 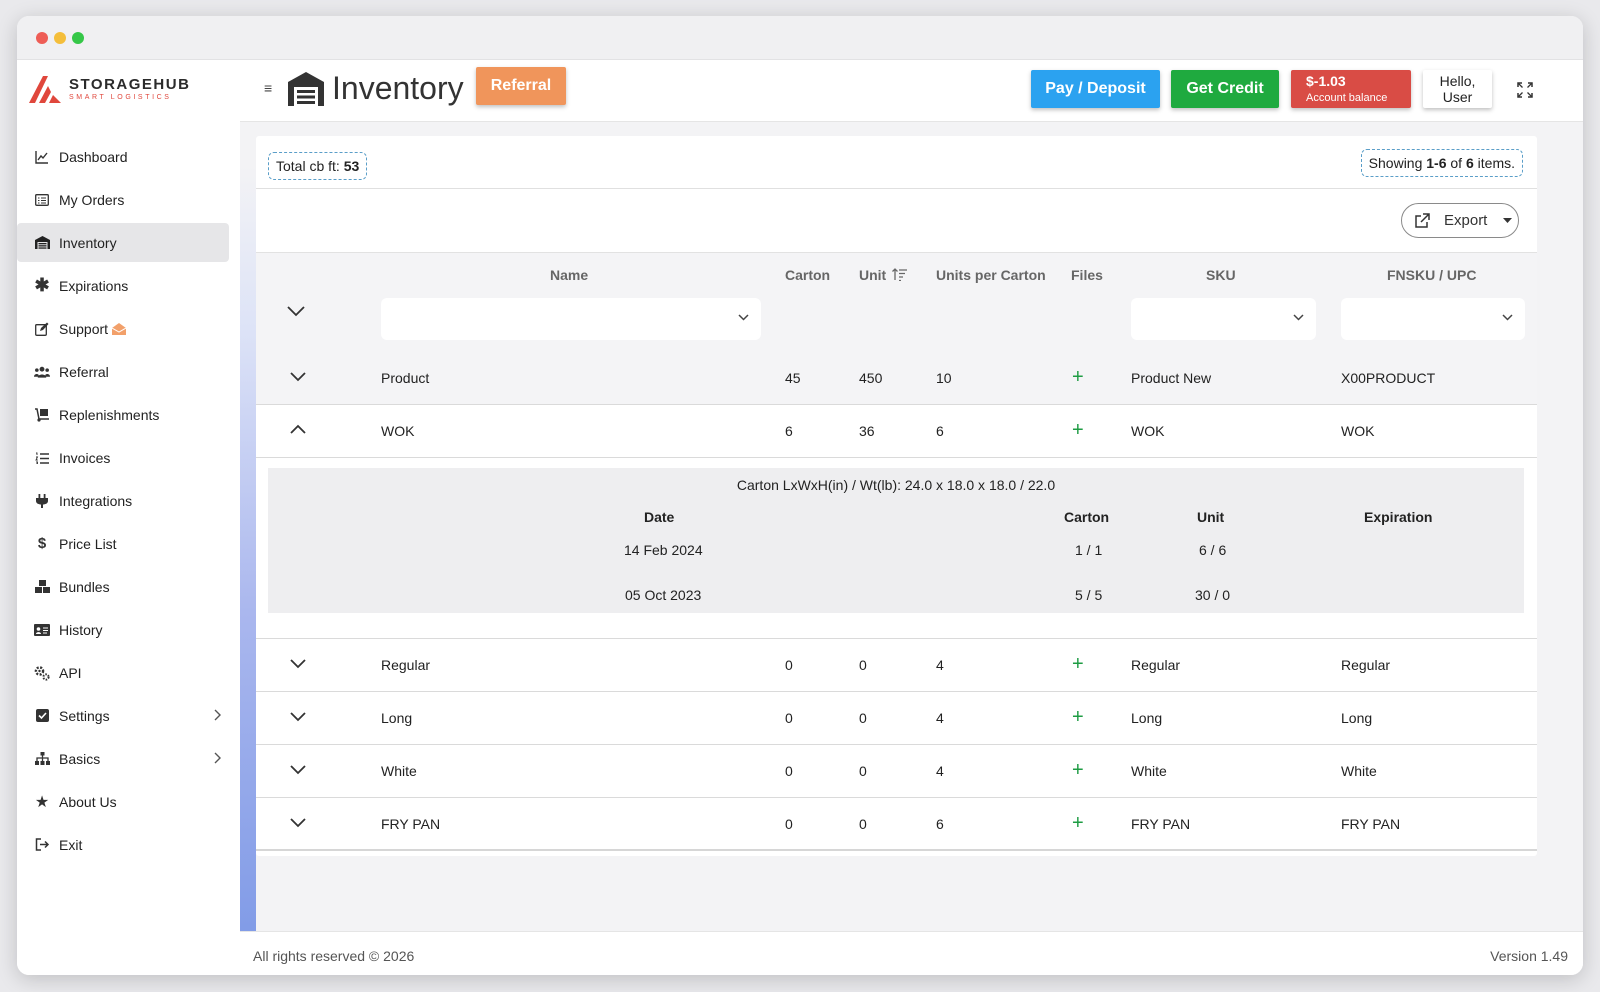 I want to click on sidebar-item-label: Integrations, so click(x=96, y=500).